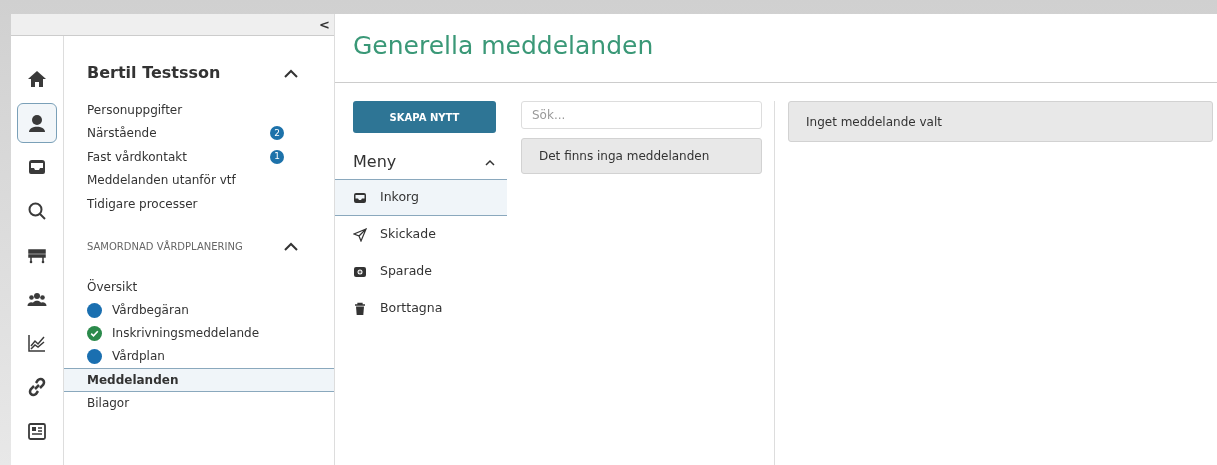  Describe the element at coordinates (421, 197) in the screenshot. I see `menu-item: Inkorg` at that location.